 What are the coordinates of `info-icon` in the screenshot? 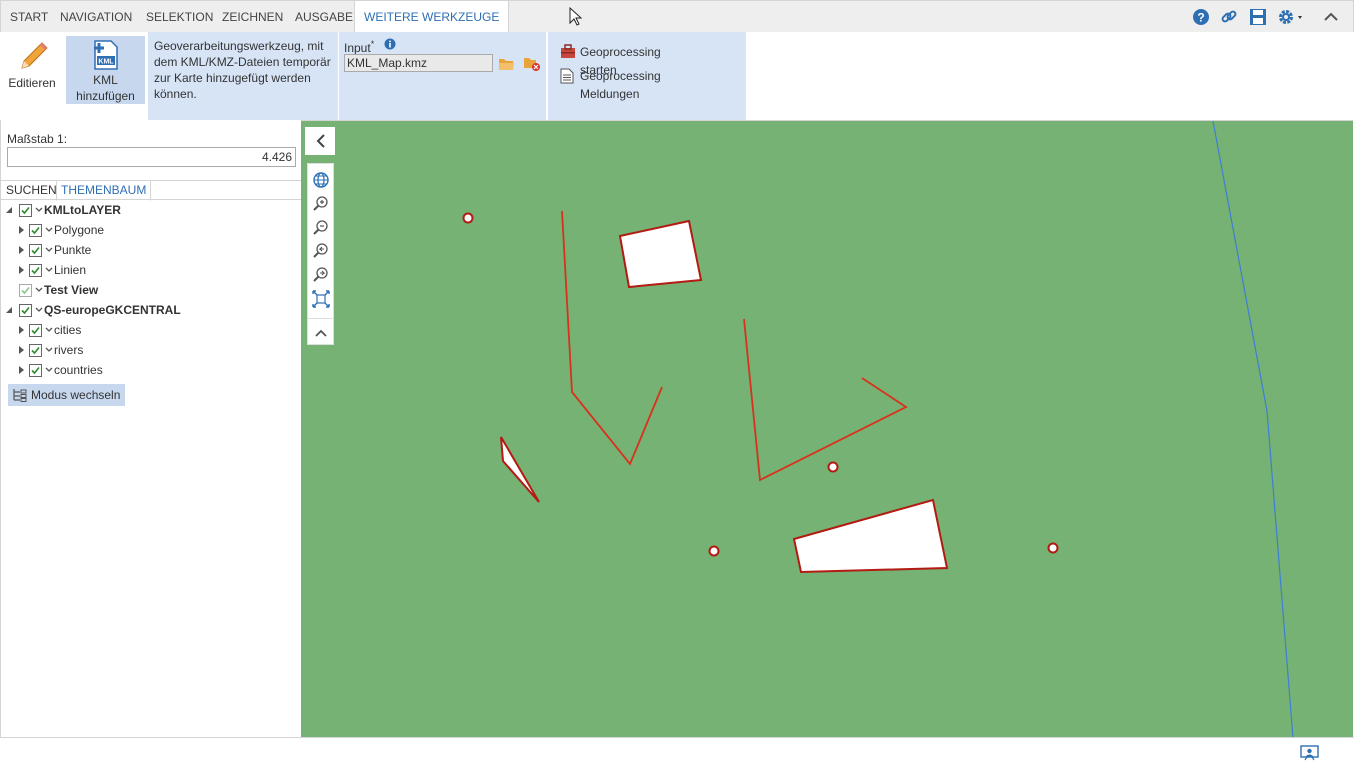 It's located at (390, 44).